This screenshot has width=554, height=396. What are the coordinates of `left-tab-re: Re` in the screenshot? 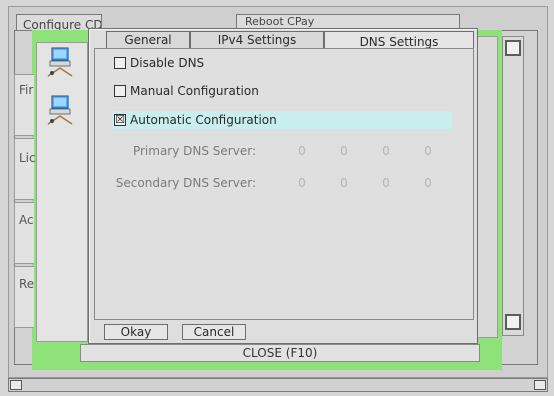 It's located at (24, 297).